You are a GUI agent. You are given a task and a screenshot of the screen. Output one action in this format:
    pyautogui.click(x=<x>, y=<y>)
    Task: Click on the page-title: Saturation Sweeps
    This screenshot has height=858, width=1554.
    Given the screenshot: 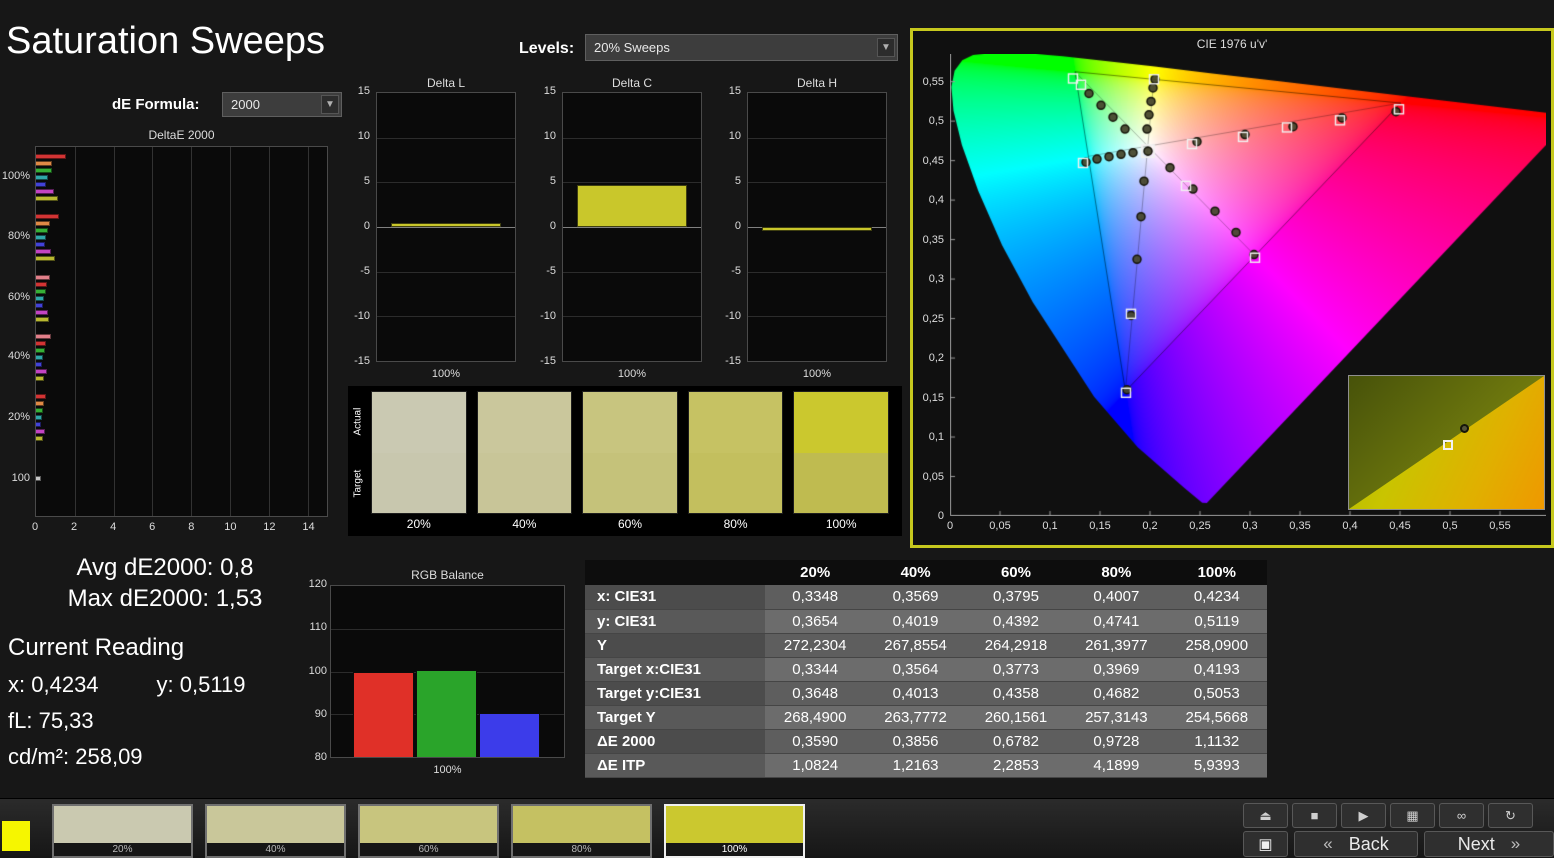 What is the action you would take?
    pyautogui.click(x=165, y=41)
    